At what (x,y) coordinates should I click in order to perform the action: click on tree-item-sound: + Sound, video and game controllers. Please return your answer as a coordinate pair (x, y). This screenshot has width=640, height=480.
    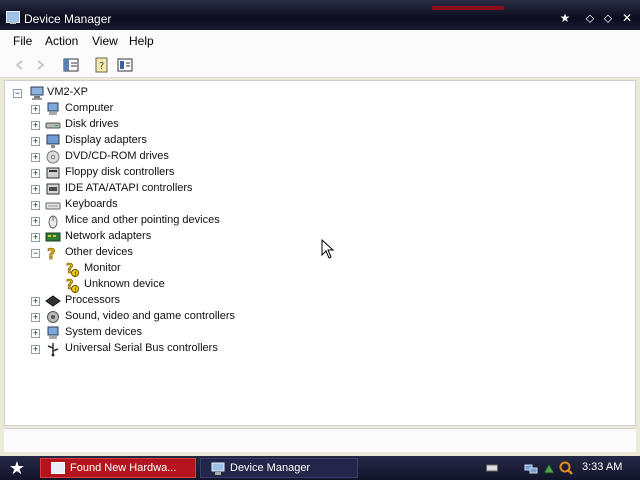
    Looking at the image, I should click on (149, 317).